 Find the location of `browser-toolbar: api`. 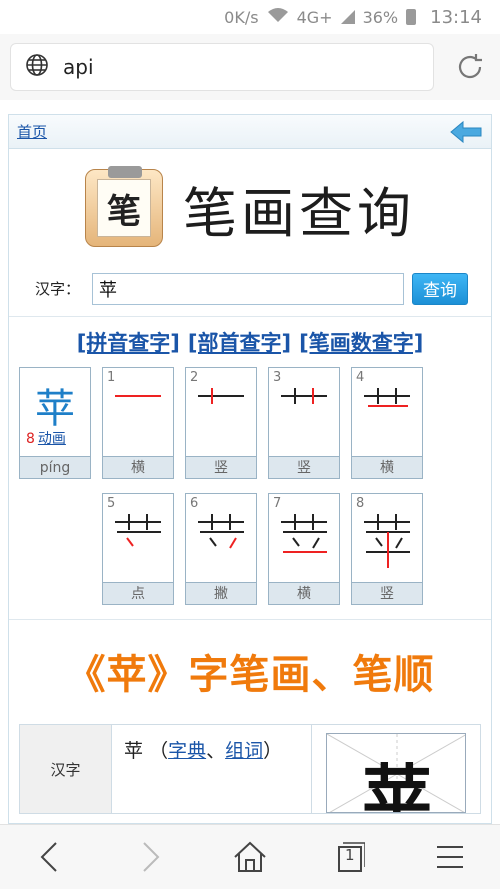

browser-toolbar: api is located at coordinates (250, 67).